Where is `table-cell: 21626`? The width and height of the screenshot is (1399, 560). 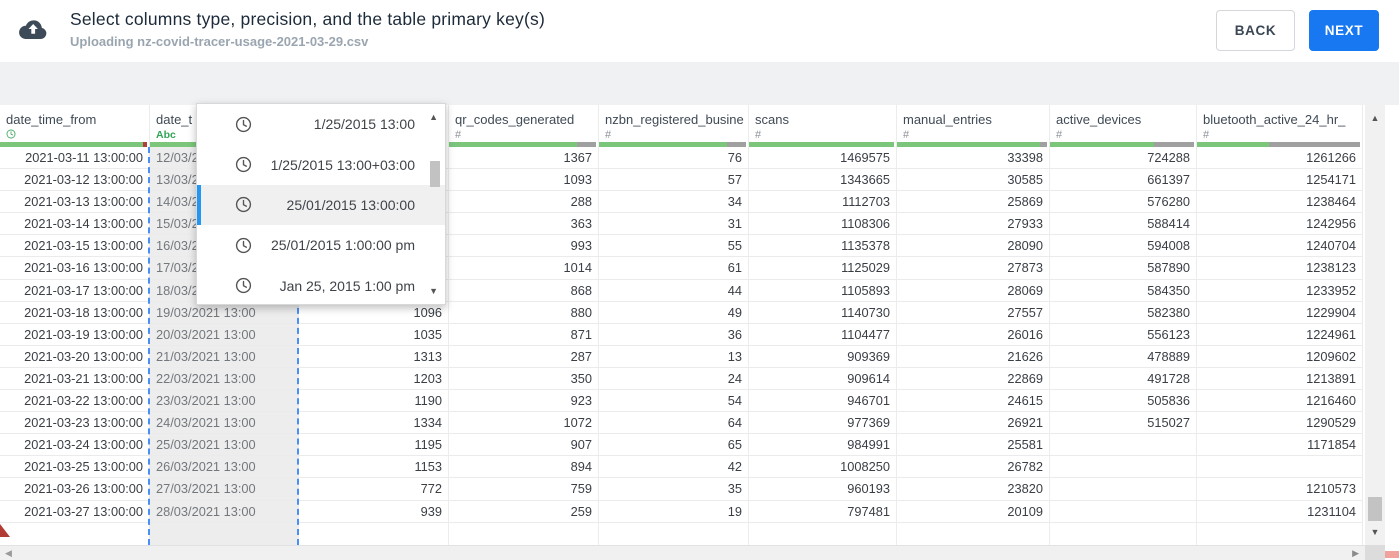
table-cell: 21626 is located at coordinates (973, 357).